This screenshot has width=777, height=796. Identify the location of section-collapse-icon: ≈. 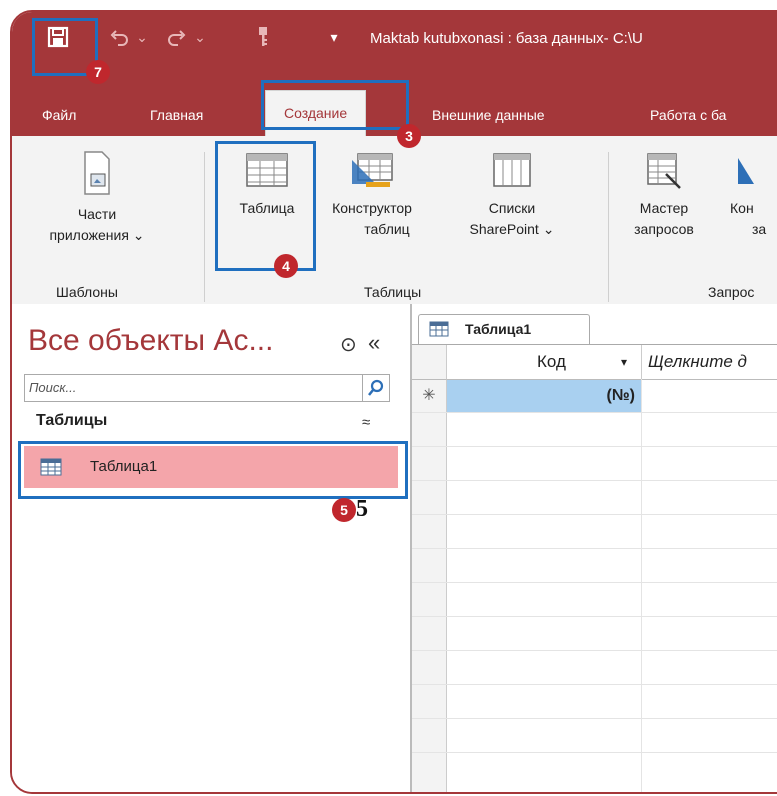
(366, 422).